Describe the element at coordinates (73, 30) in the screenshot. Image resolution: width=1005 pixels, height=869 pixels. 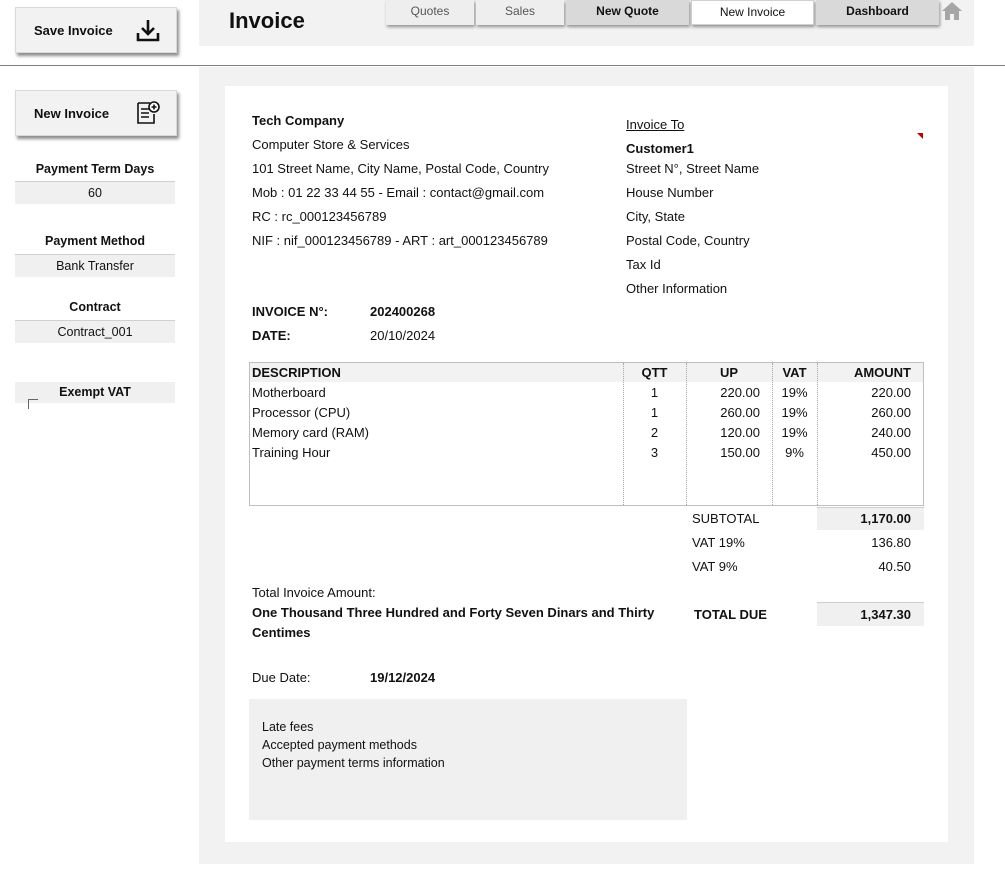
I see `save-invoice-label: Save Invoice` at that location.